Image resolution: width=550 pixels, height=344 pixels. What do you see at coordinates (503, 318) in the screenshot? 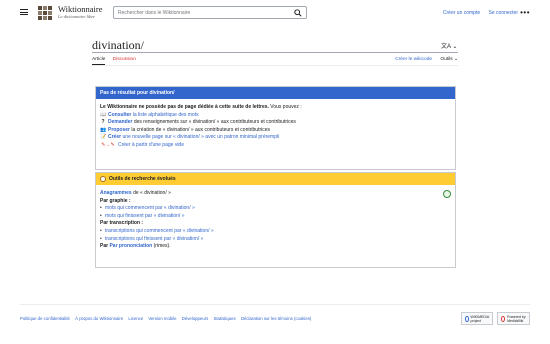
I see `mediawiki-icon` at bounding box center [503, 318].